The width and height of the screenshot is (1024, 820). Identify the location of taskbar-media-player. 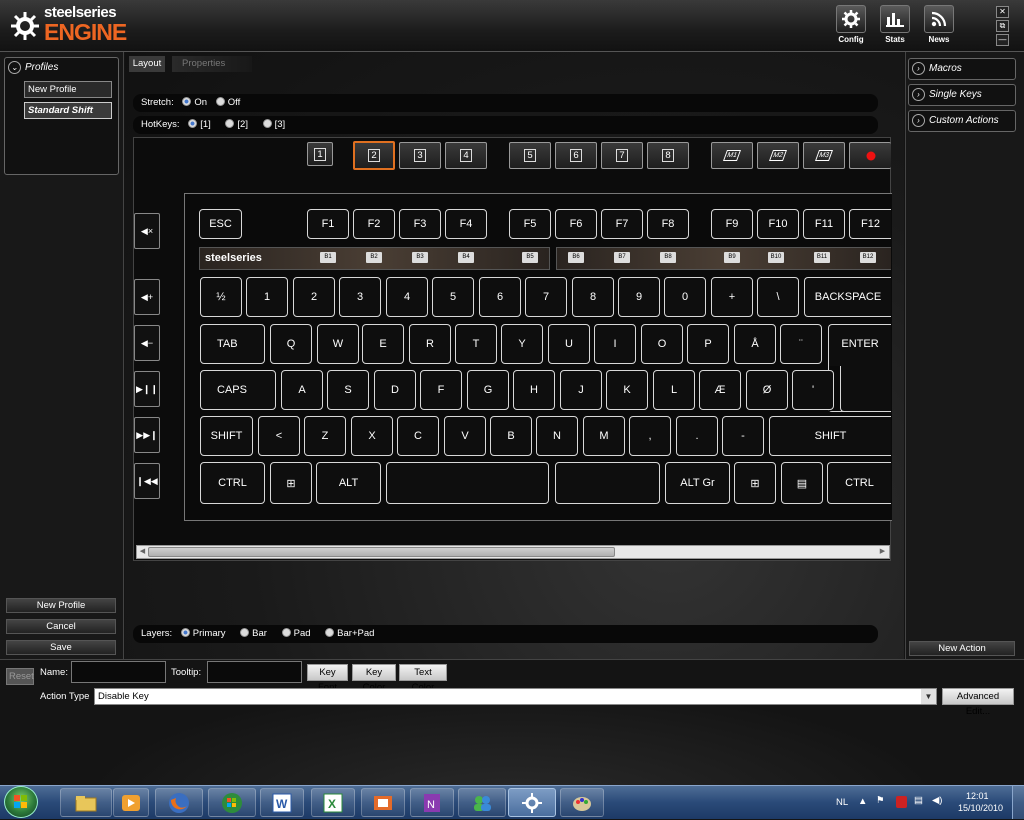
(131, 802).